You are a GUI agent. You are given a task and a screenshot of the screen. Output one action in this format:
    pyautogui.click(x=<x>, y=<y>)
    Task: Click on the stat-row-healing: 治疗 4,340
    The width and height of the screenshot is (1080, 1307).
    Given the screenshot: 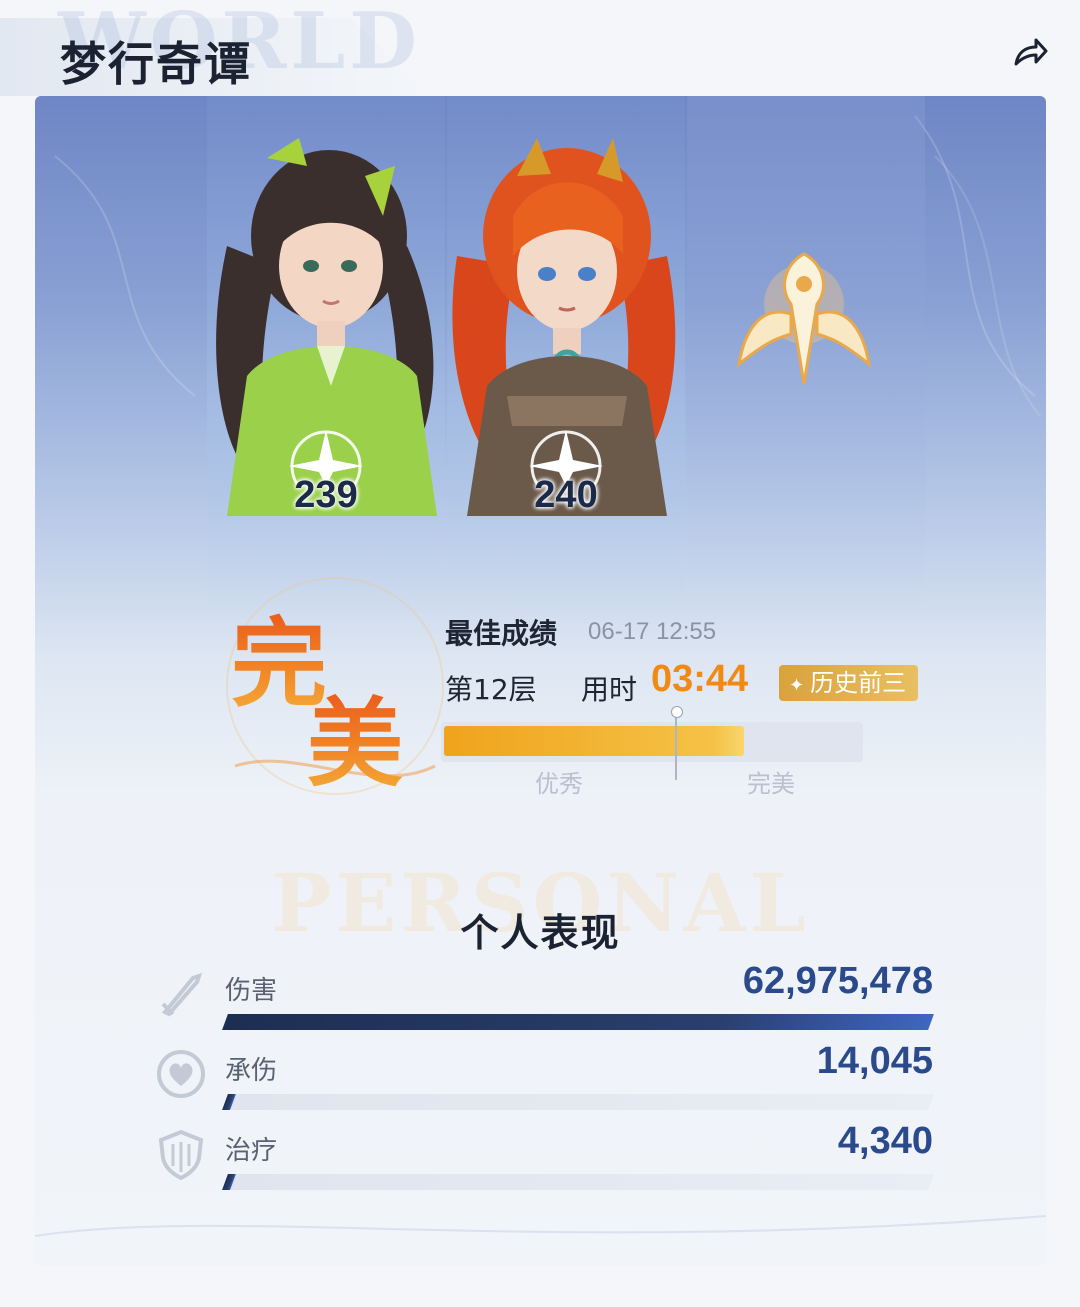 What is the action you would take?
    pyautogui.click(x=543, y=1160)
    